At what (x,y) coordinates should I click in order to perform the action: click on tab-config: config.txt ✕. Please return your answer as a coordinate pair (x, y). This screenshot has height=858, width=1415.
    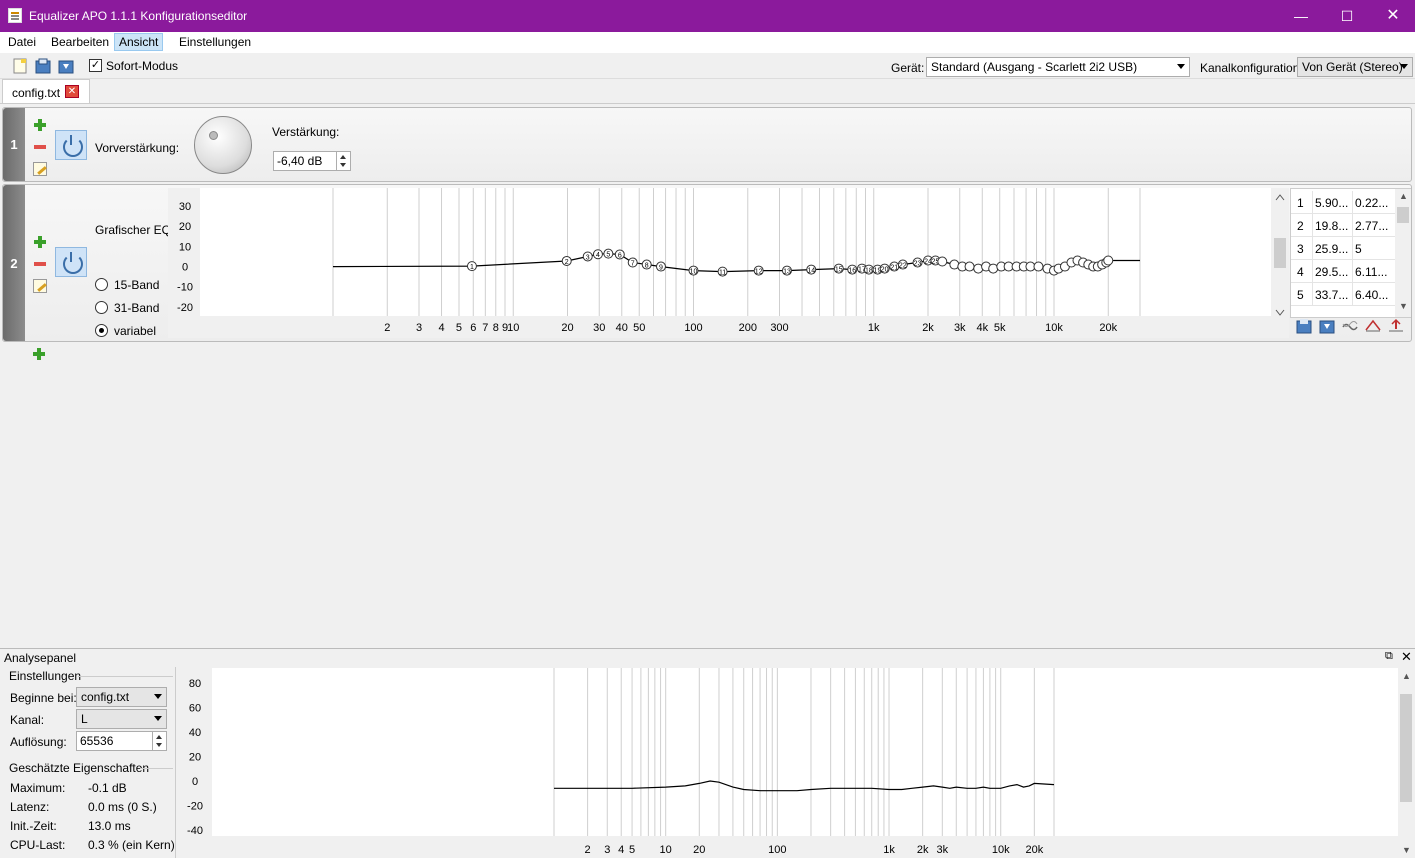
    Looking at the image, I should click on (46, 91).